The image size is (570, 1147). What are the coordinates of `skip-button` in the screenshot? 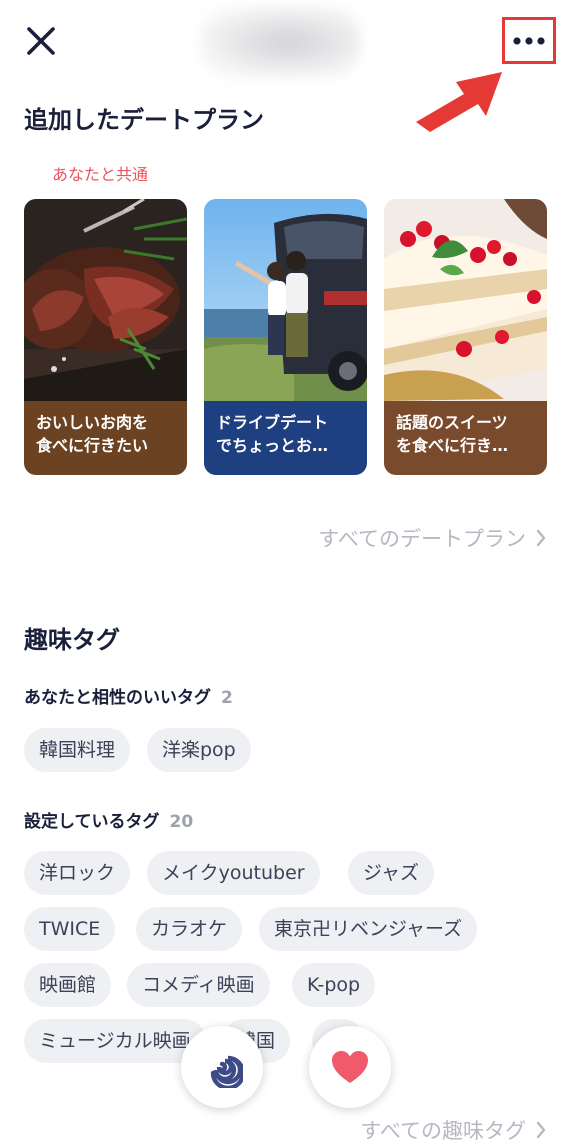 It's located at (222, 1067).